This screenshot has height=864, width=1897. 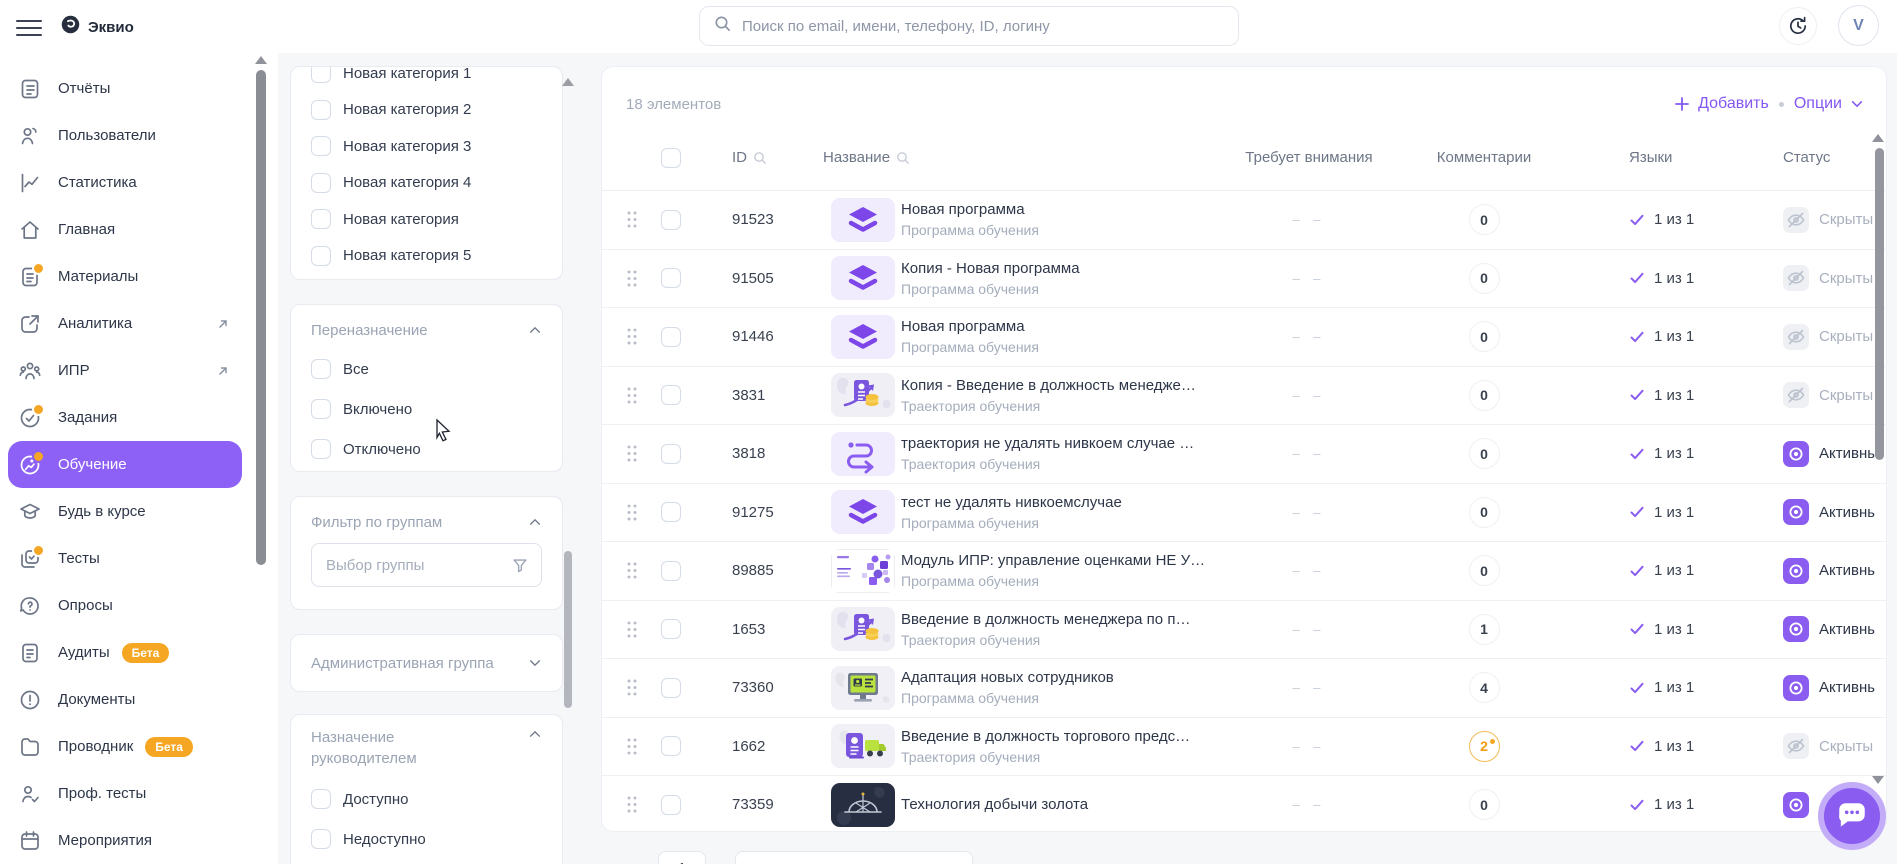 I want to click on route-icon, so click(x=863, y=453).